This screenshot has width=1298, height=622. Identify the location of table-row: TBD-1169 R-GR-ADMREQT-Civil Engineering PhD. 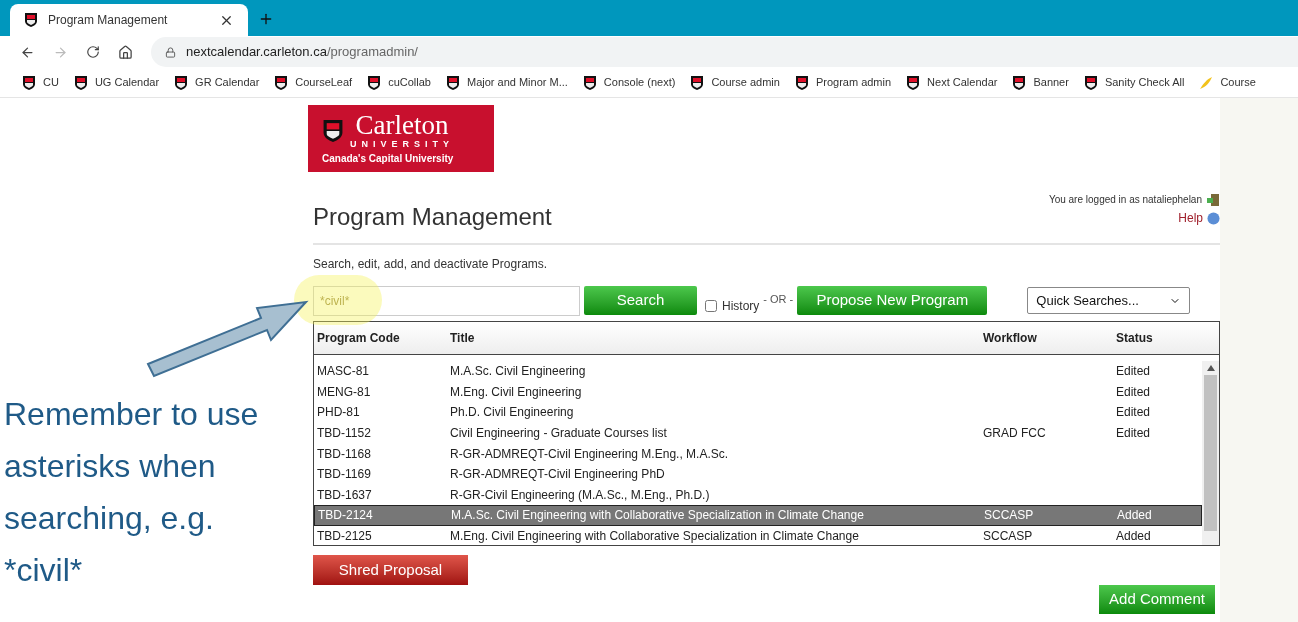
(758, 474).